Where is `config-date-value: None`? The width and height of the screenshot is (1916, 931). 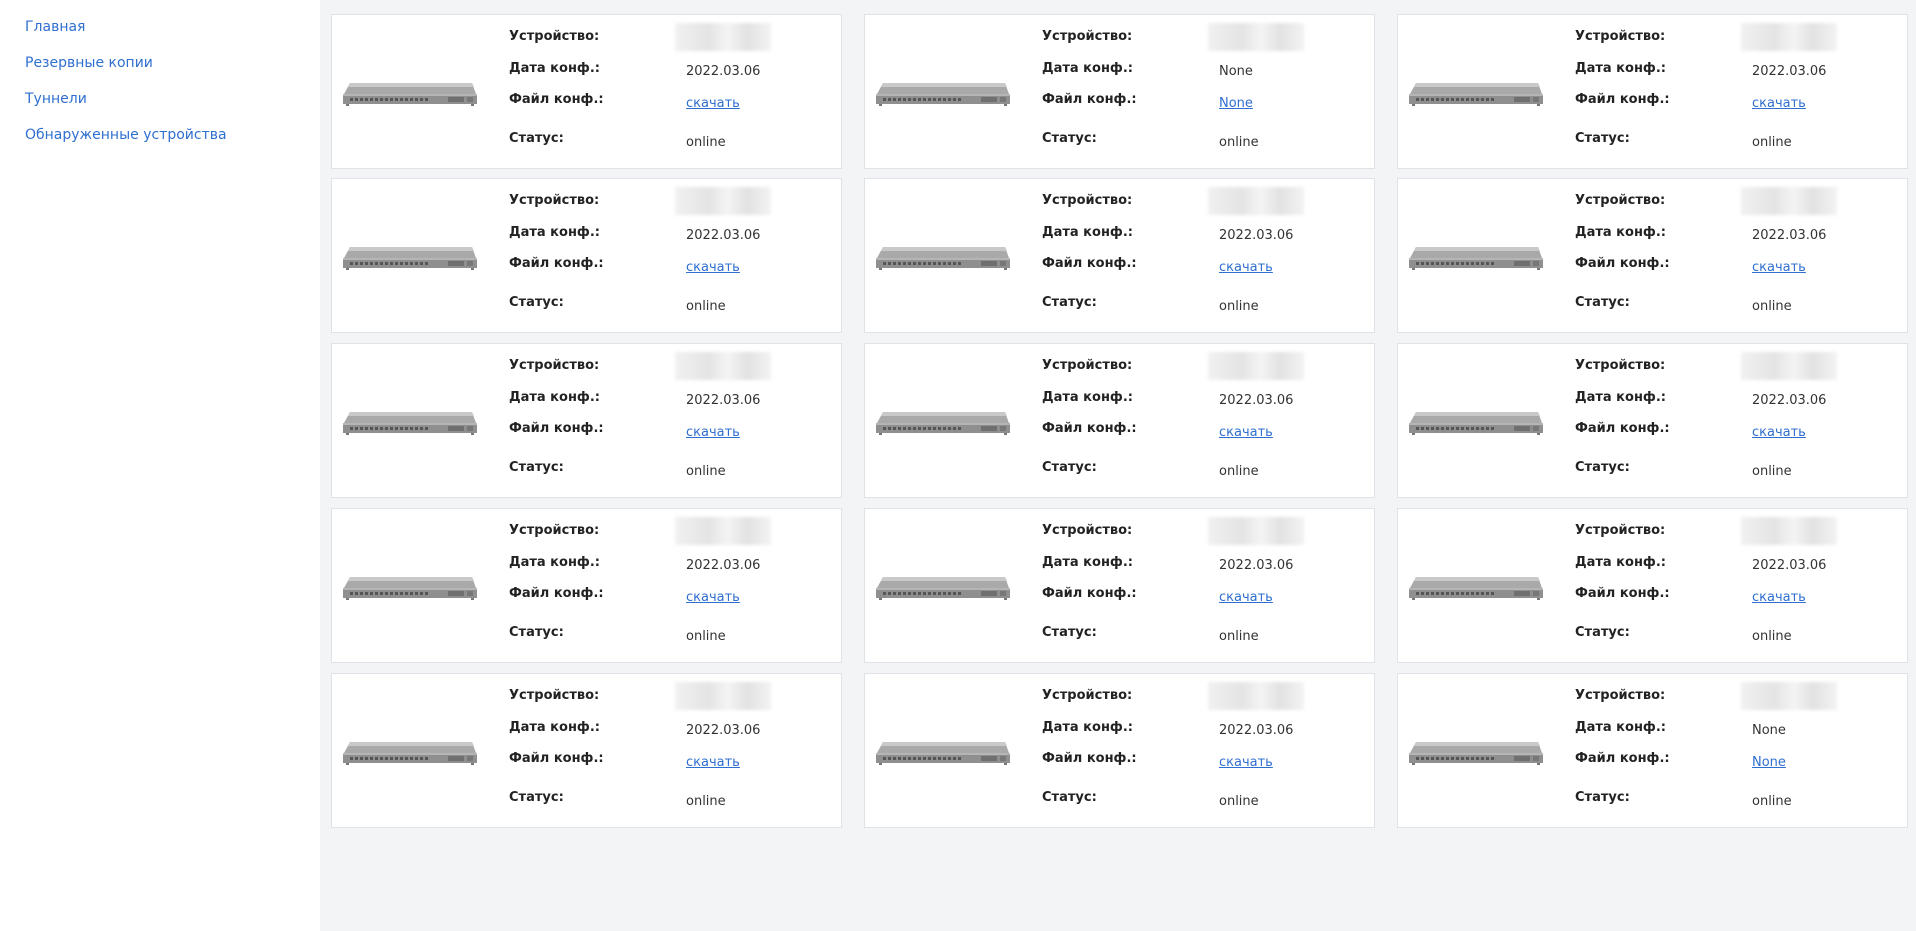
config-date-value: None is located at coordinates (1769, 730).